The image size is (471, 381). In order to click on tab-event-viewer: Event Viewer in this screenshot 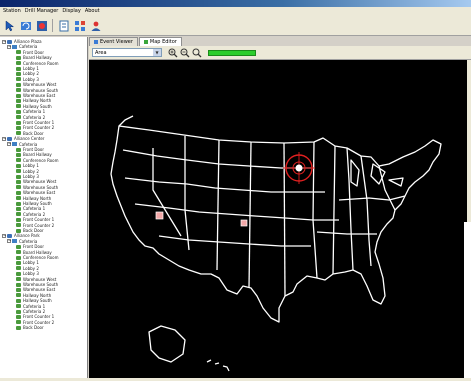, I will do `click(113, 41)`.